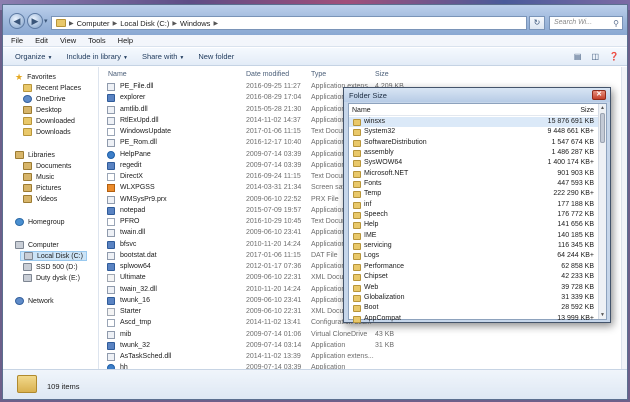 The height and width of the screenshot is (402, 630). What do you see at coordinates (570, 121) in the screenshot?
I see `folder-size-value: 15 876 691 KB` at bounding box center [570, 121].